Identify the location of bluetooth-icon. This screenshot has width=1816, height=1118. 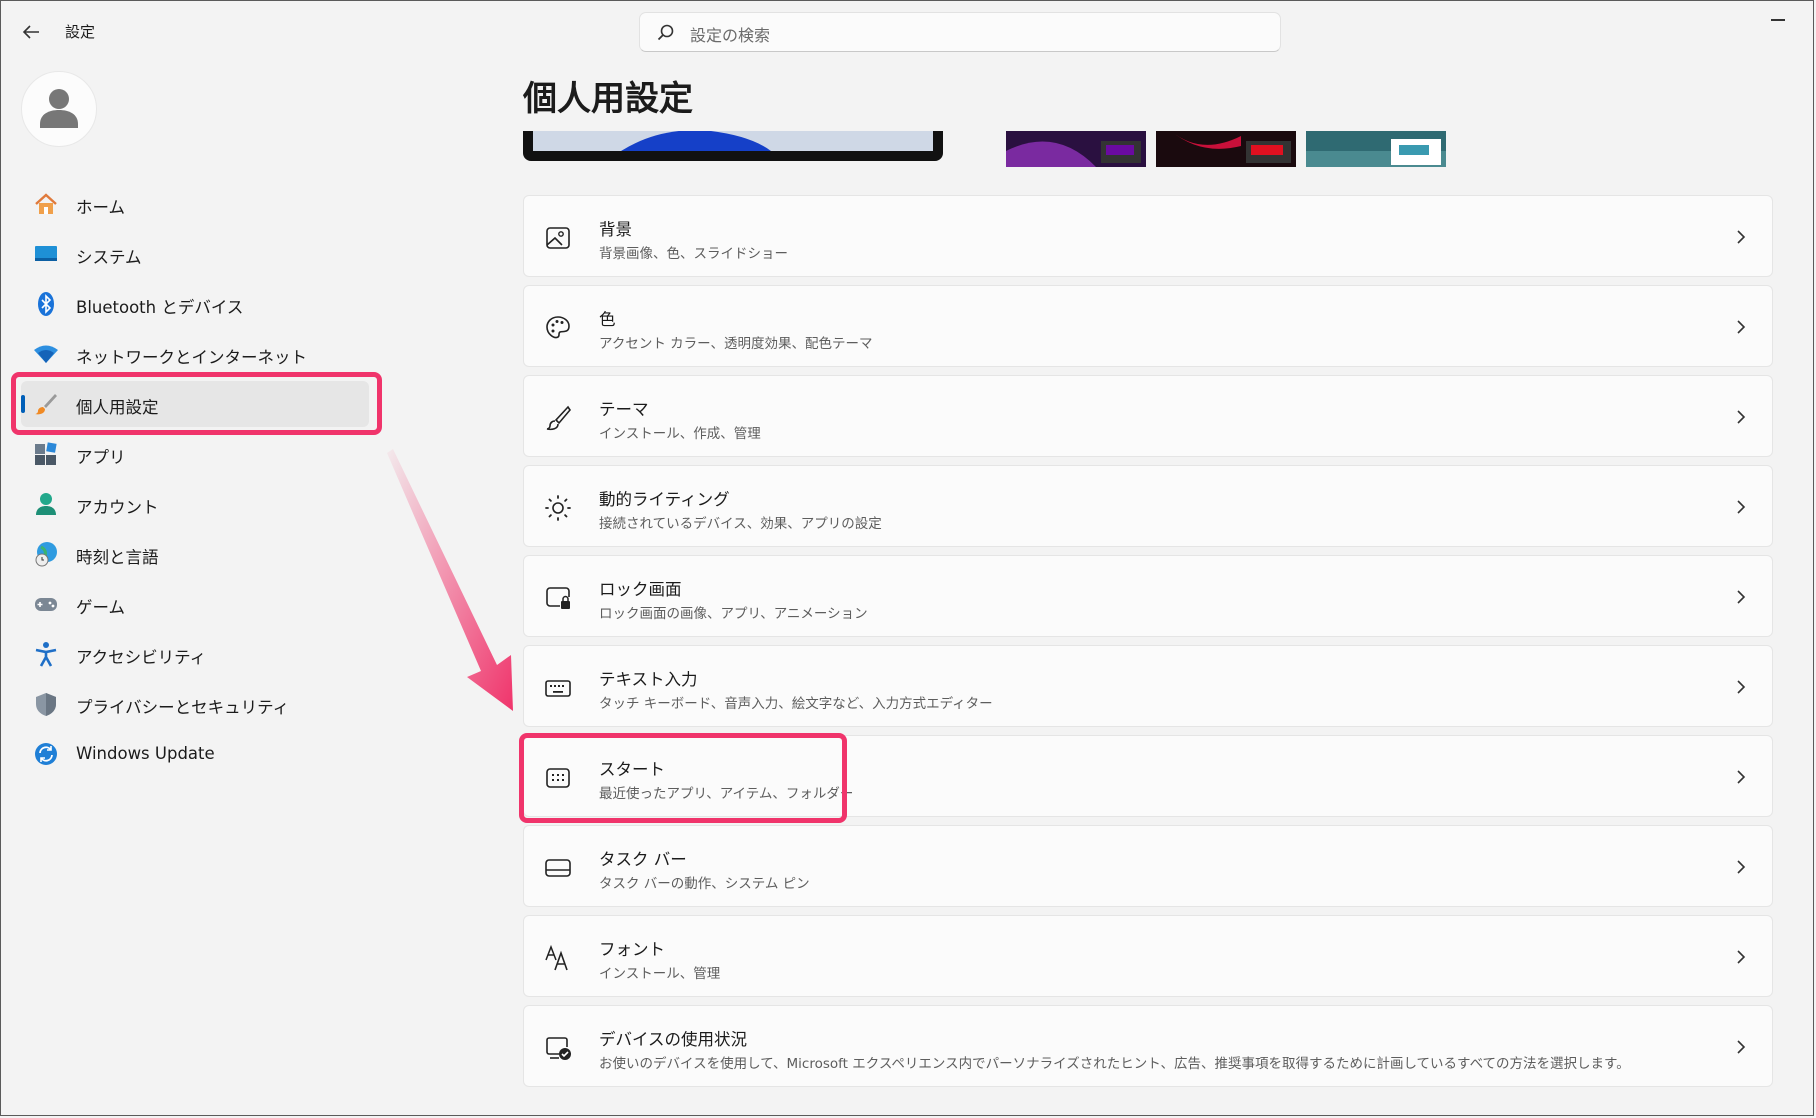
(46, 304).